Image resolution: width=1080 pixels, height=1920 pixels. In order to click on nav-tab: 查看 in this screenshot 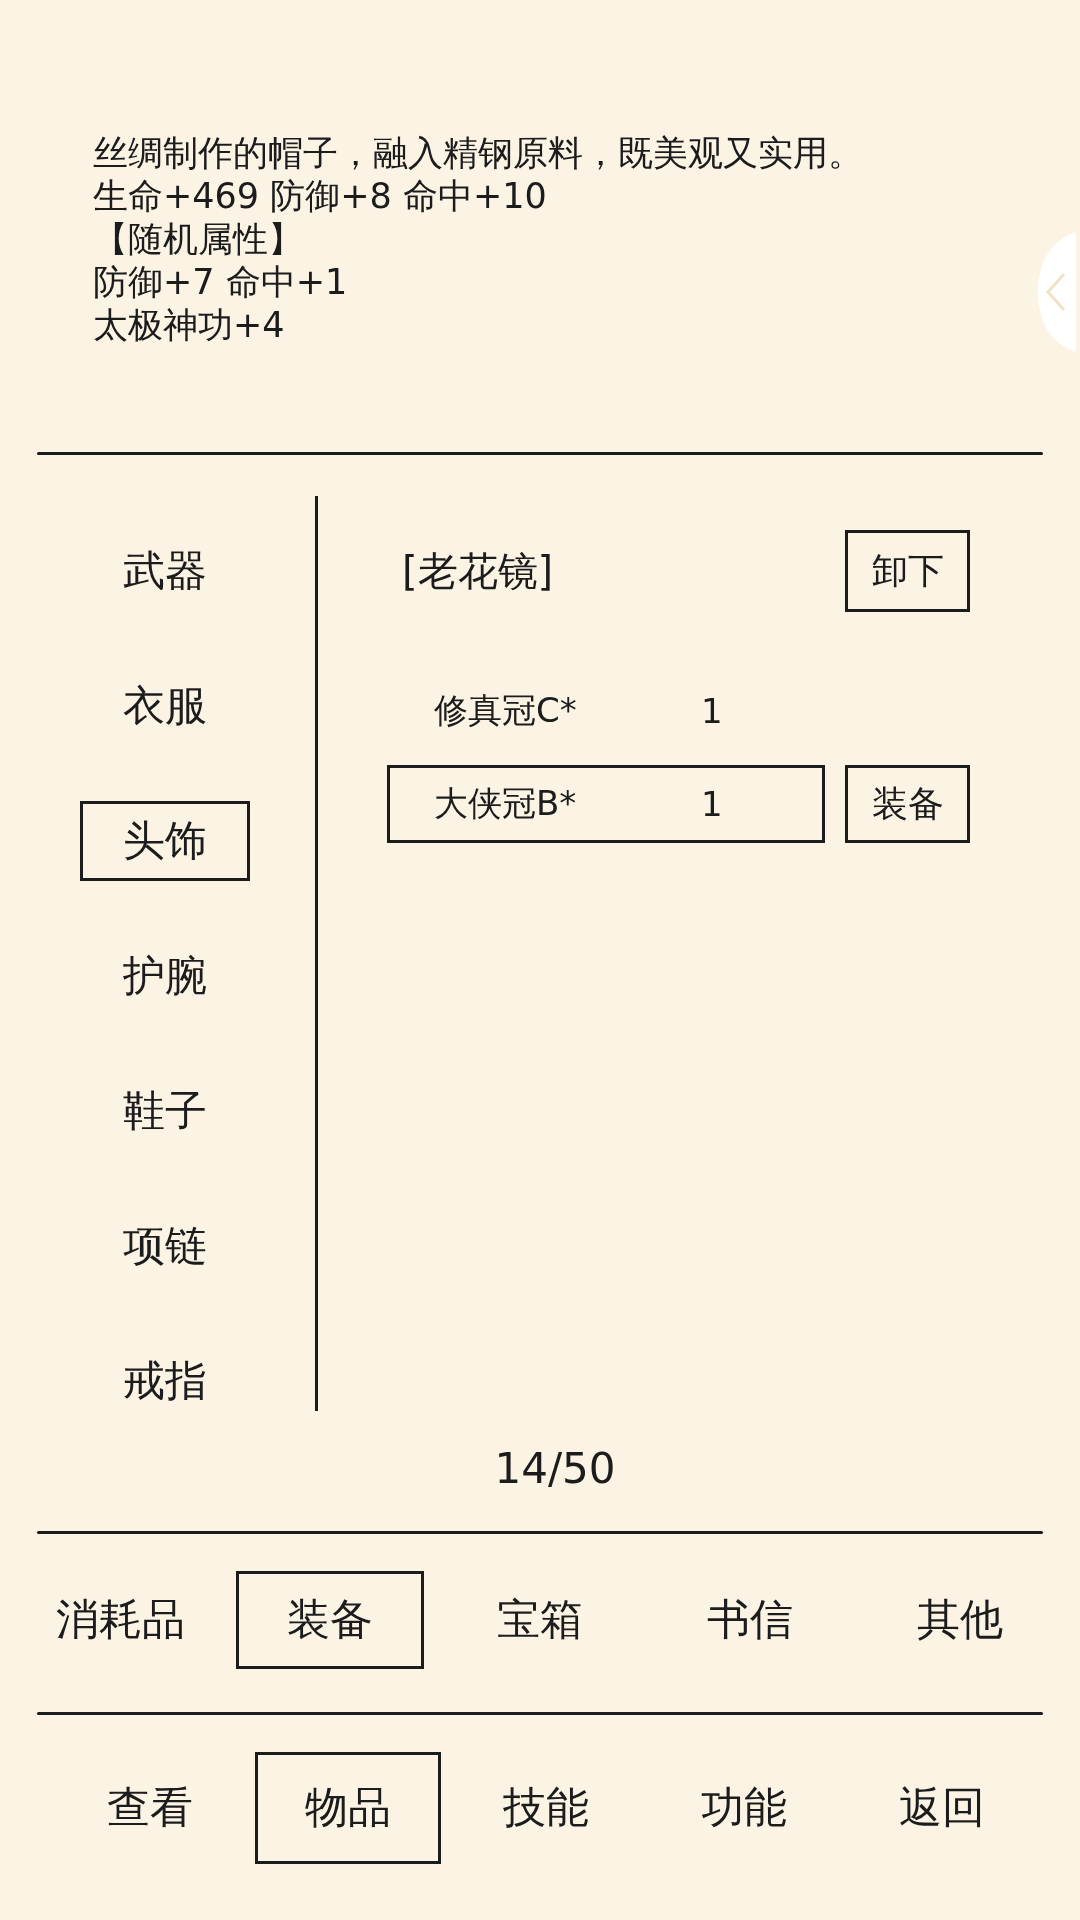, I will do `click(150, 1808)`.